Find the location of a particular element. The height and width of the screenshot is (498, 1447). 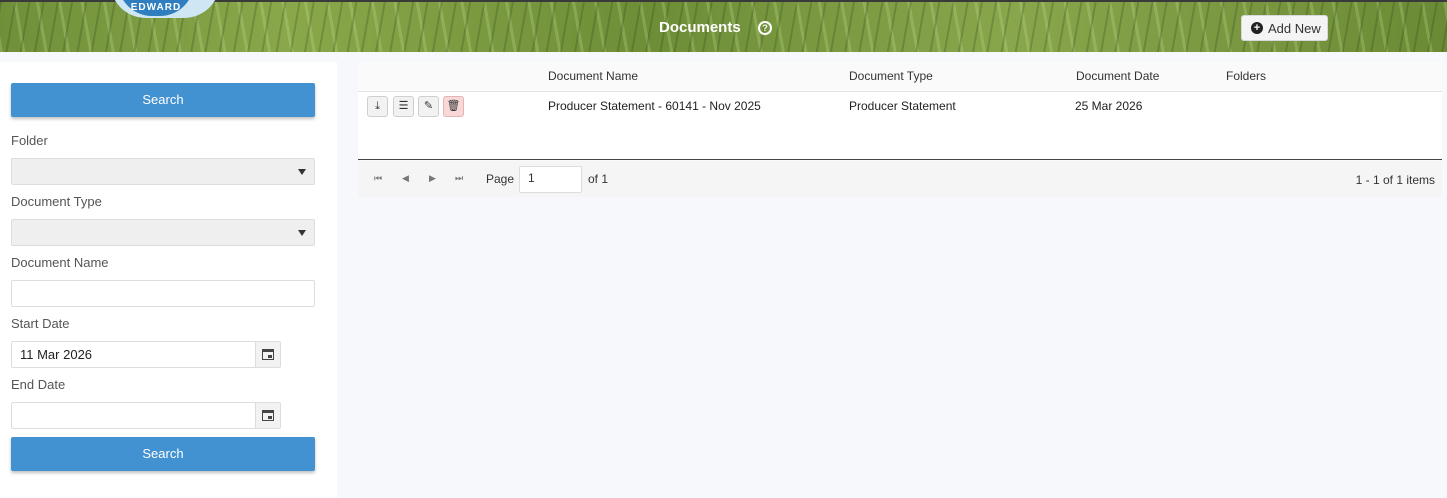

end-date-input is located at coordinates (133, 415).